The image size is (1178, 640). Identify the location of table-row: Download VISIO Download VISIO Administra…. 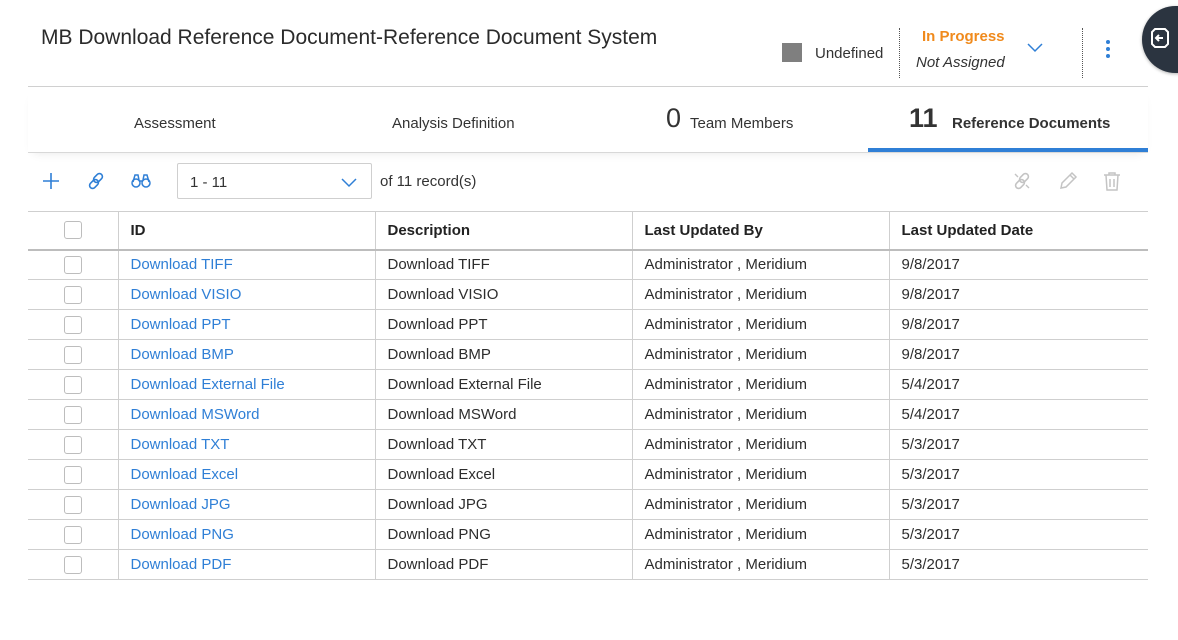
(588, 294).